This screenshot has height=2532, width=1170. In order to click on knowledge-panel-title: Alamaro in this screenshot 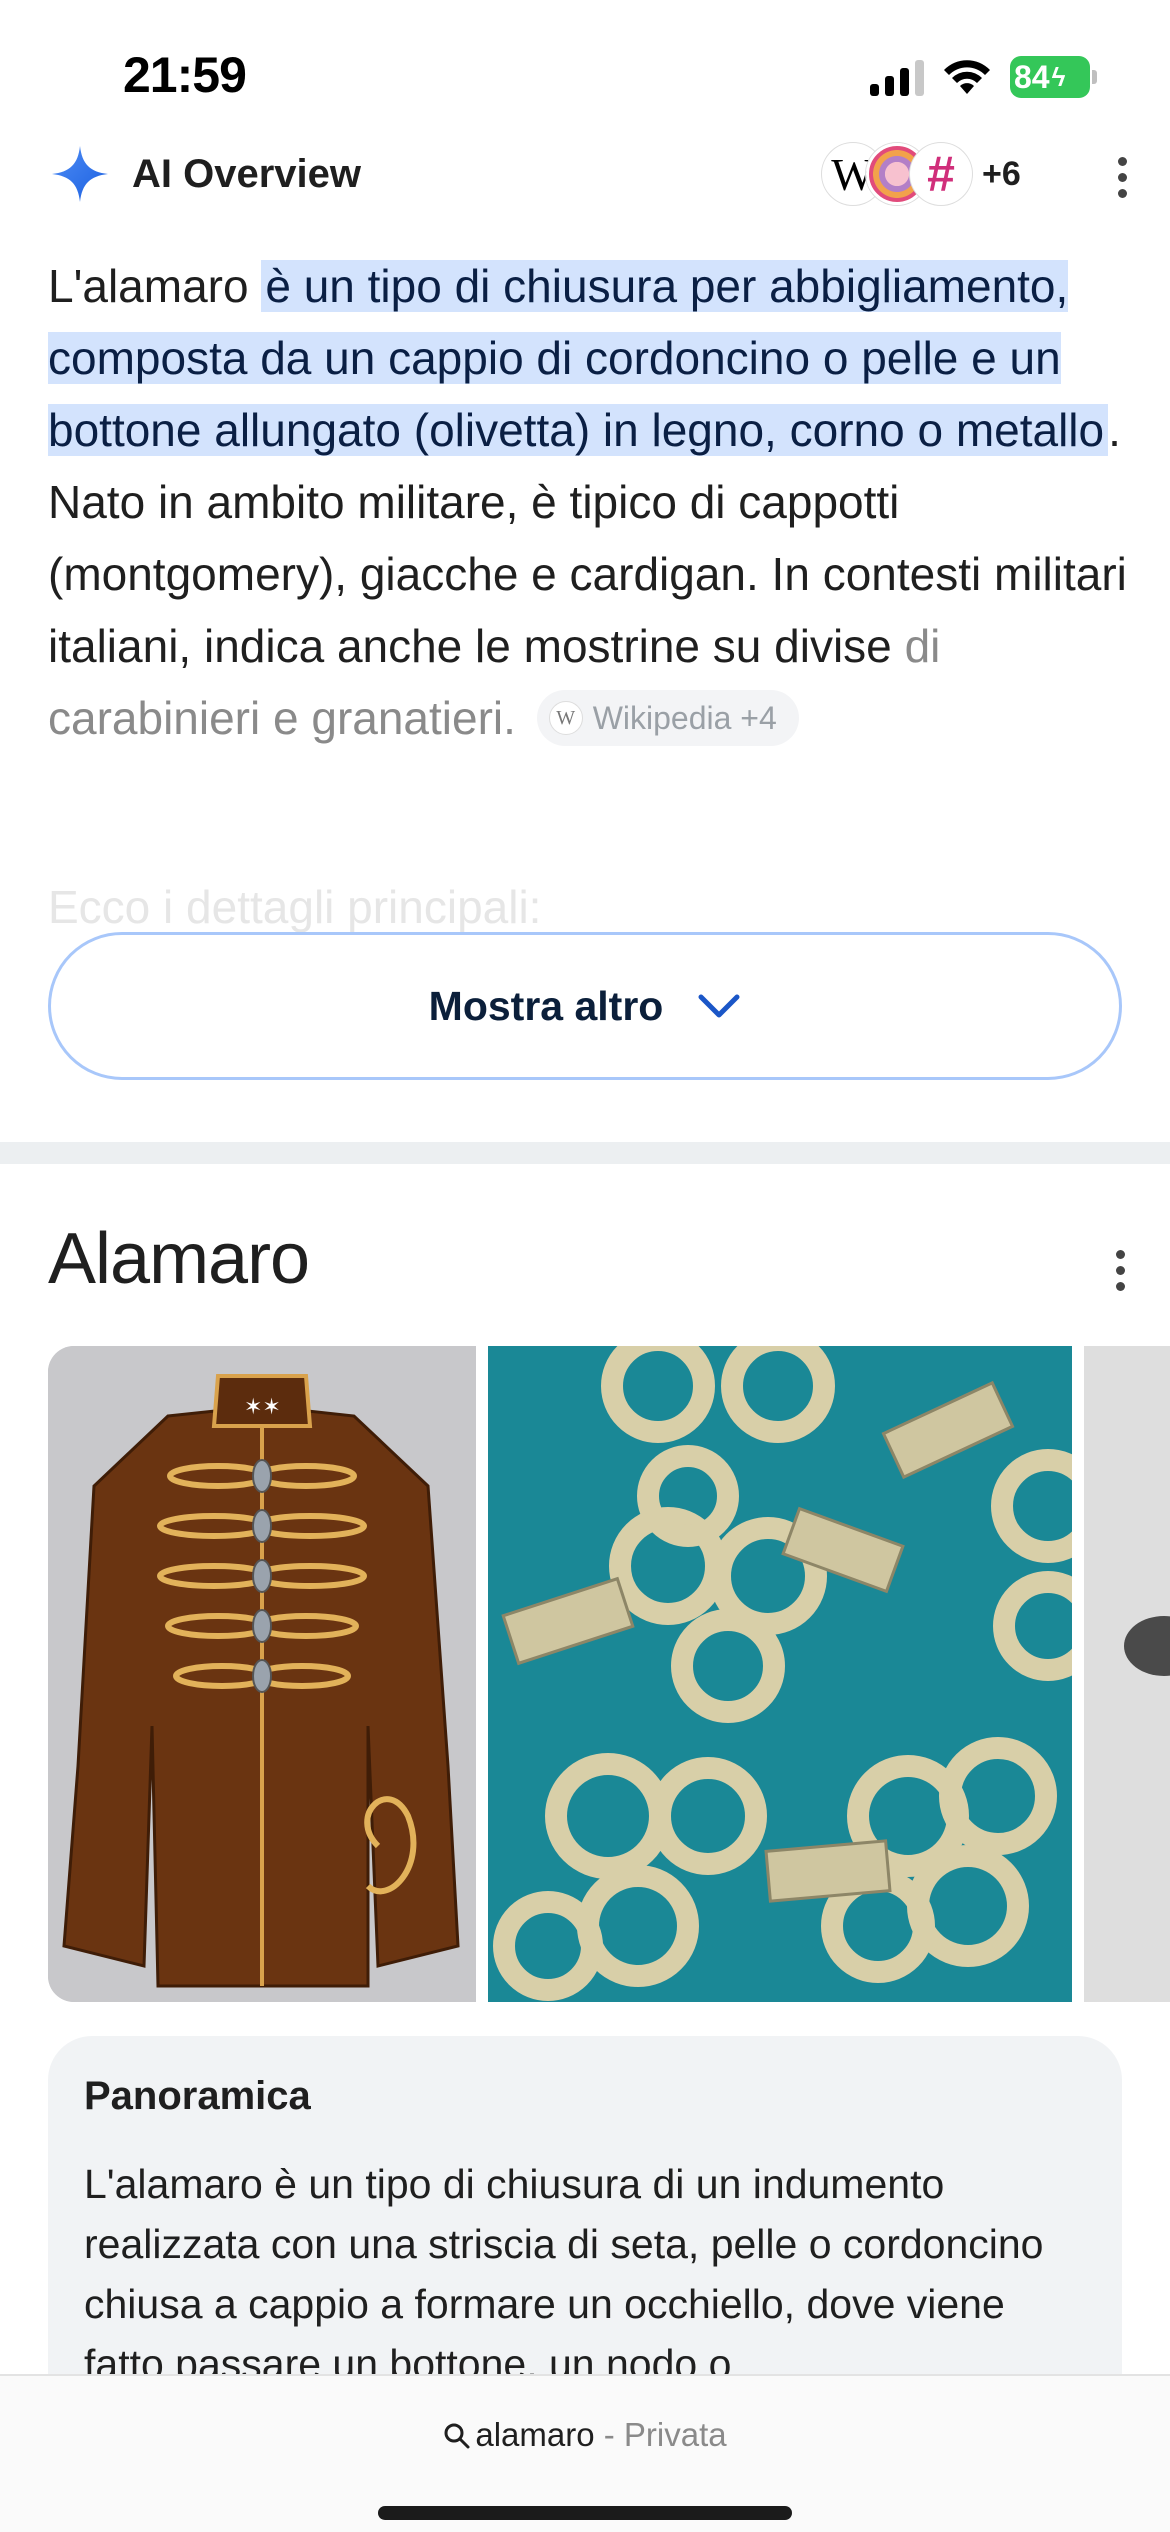, I will do `click(179, 1259)`.